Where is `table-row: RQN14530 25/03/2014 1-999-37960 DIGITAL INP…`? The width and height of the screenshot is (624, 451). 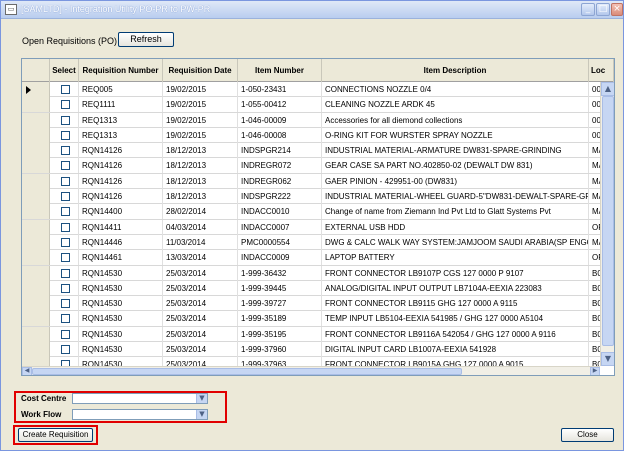
table-row: RQN14530 25/03/2014 1-999-37960 DIGITAL INP… is located at coordinates (311, 350).